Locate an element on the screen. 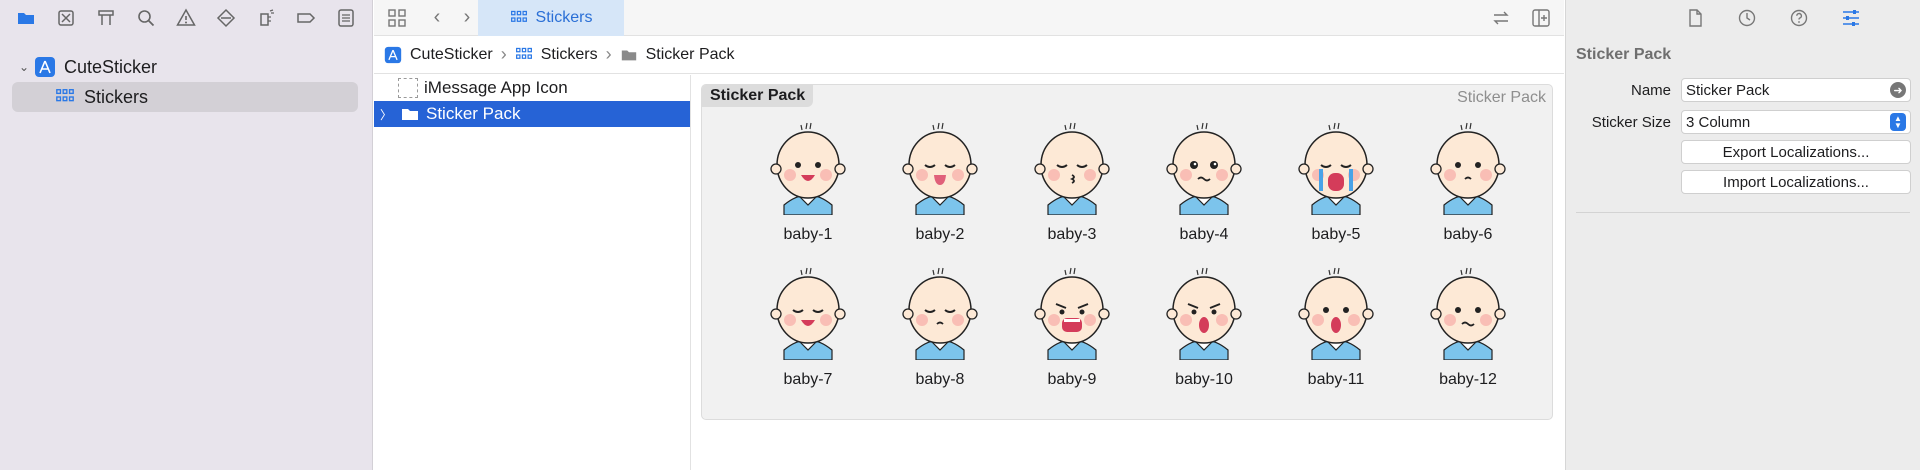 The image size is (1920, 470). find-icon is located at coordinates (146, 18).